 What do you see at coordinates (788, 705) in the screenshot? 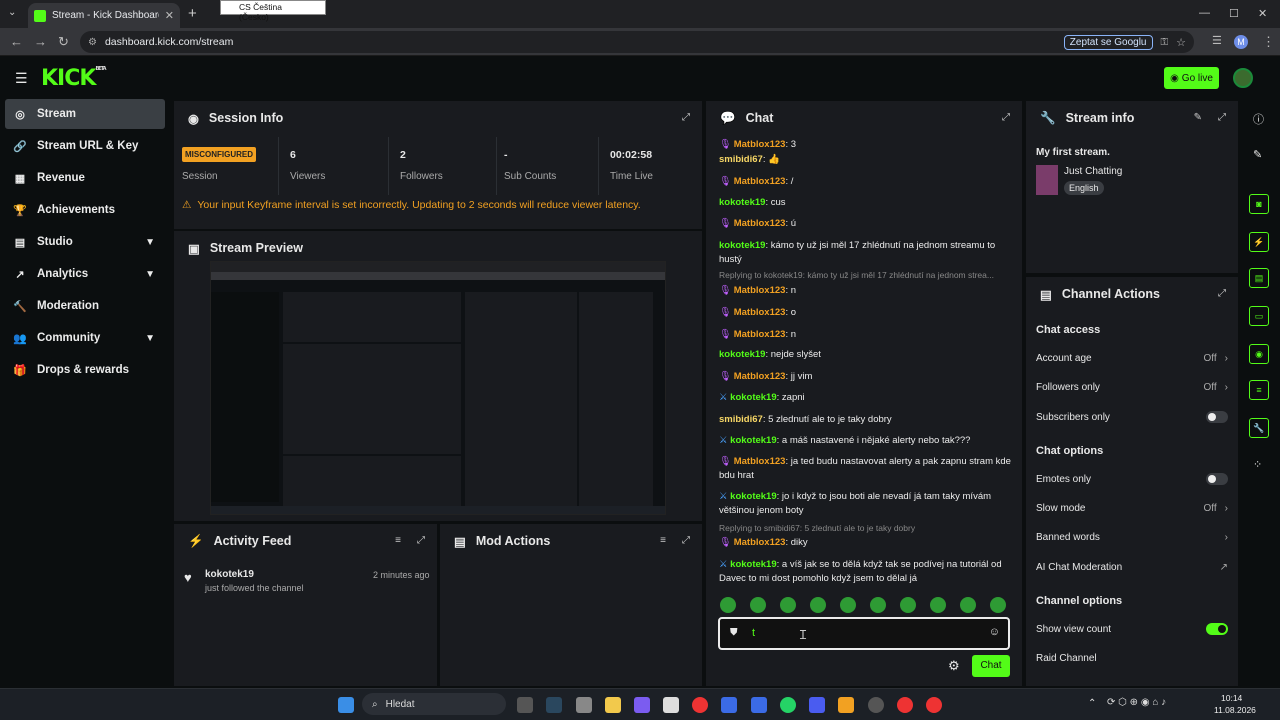
I see `whatsapp-icon` at bounding box center [788, 705].